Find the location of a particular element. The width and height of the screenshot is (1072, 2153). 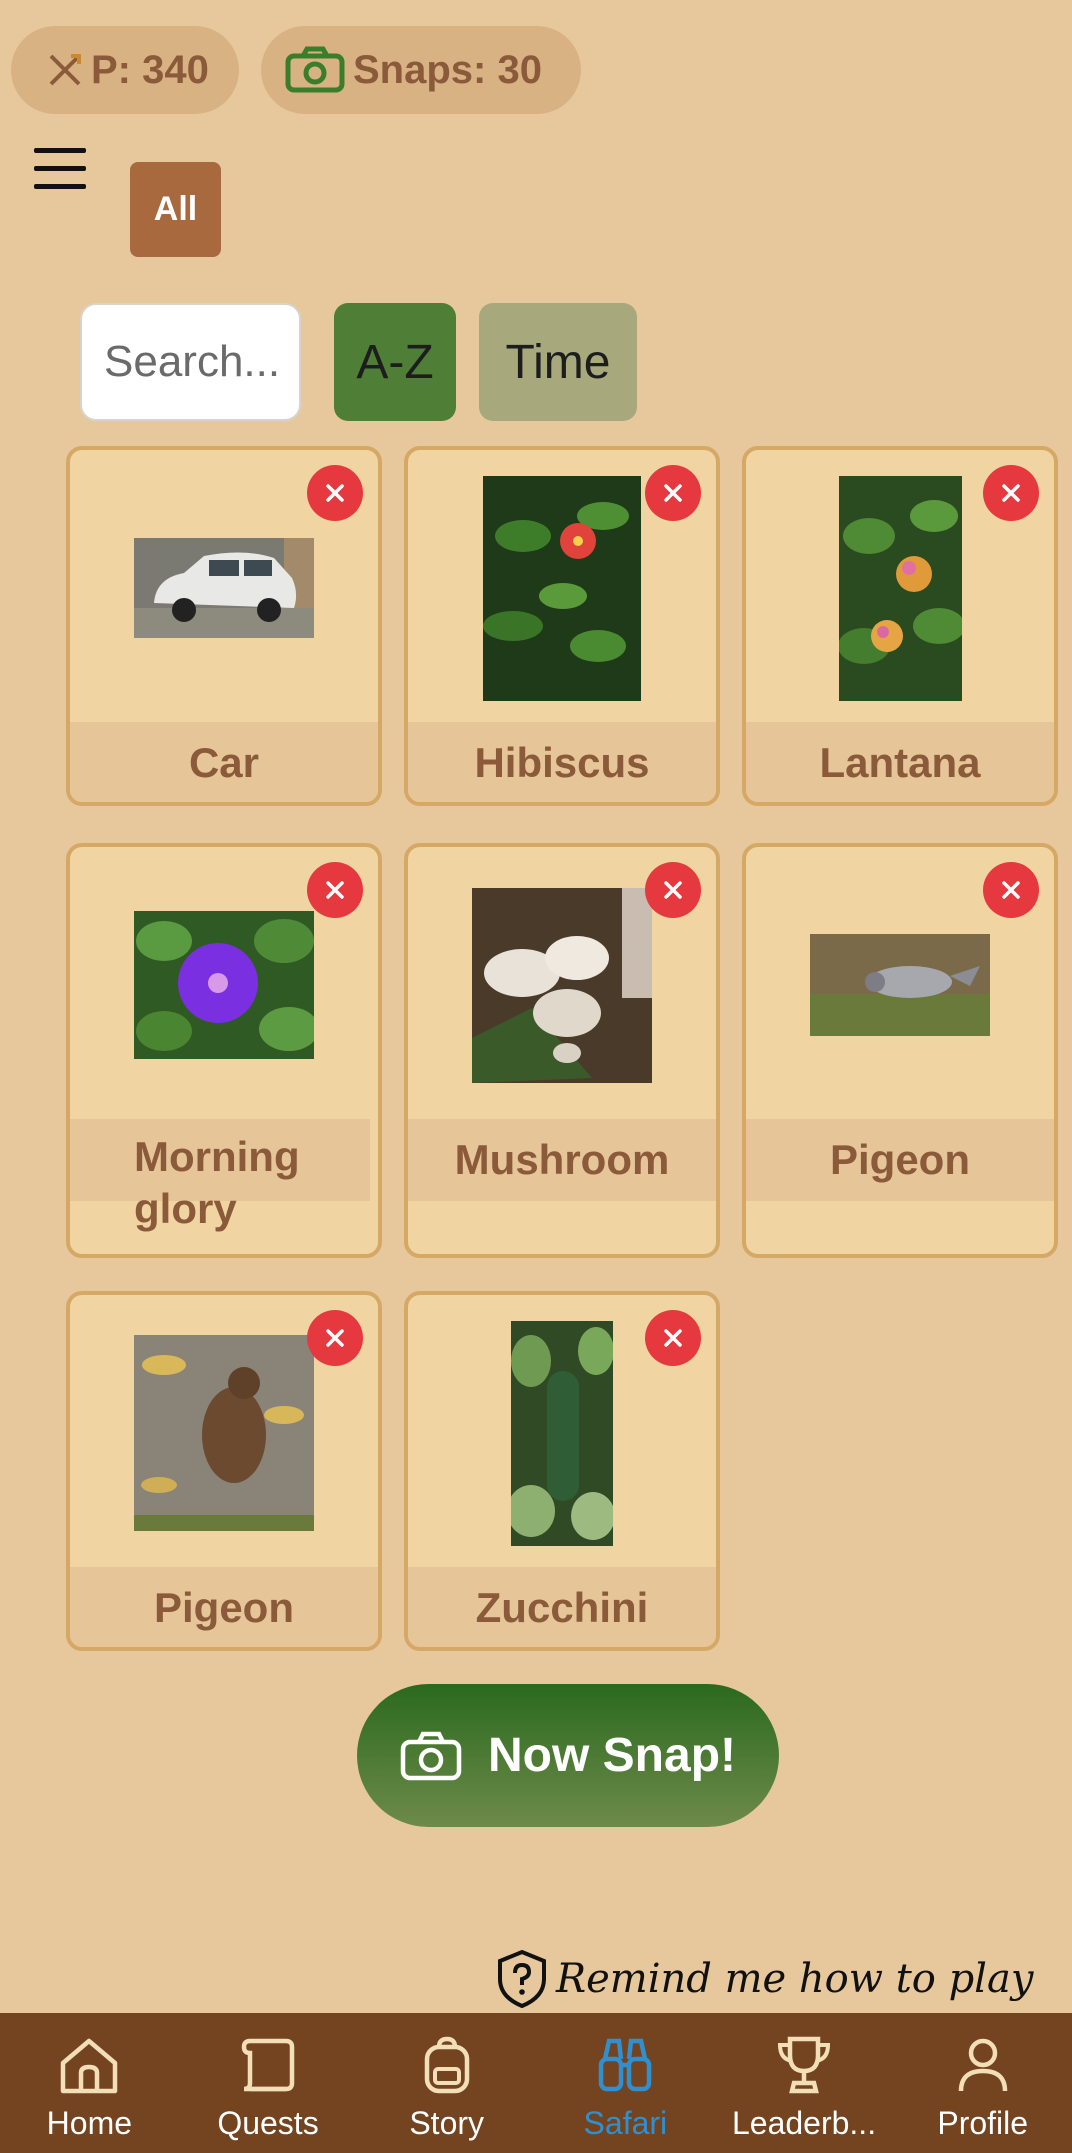

remind-how-to-play-link: Remind me how to play is located at coordinates (764, 1979).